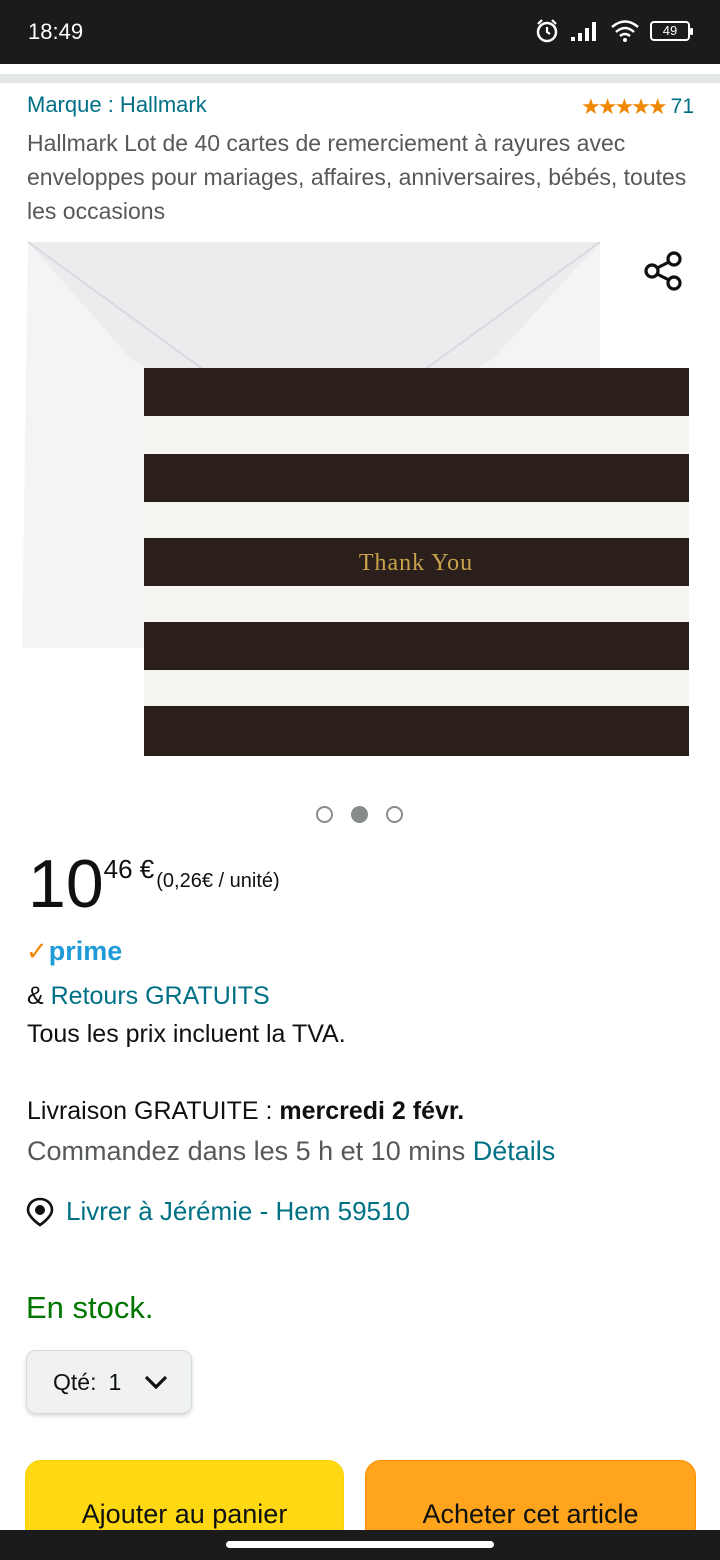 Image resolution: width=720 pixels, height=1560 pixels. What do you see at coordinates (514, 1151) in the screenshot?
I see `details-link: Détails` at bounding box center [514, 1151].